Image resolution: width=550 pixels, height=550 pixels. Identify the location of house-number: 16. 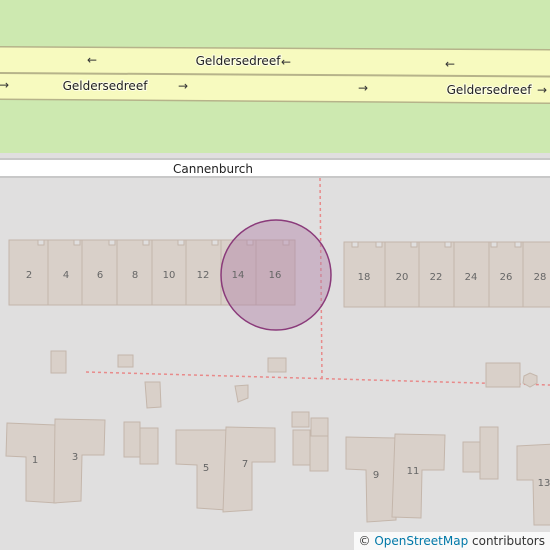
(275, 275).